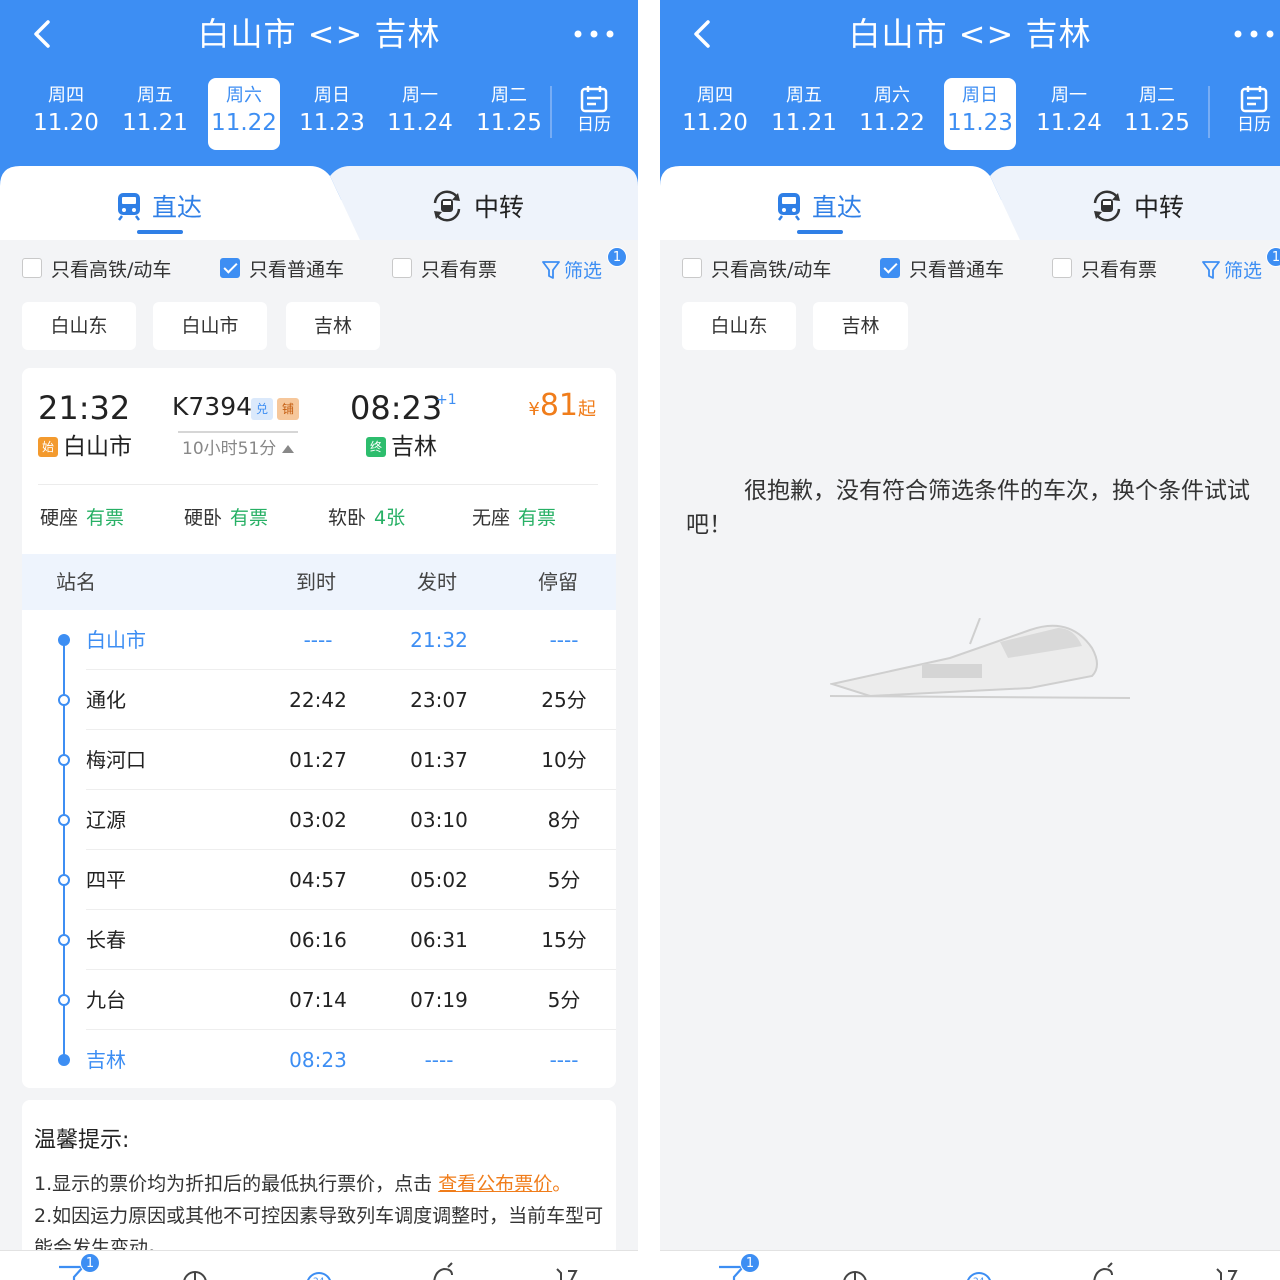  What do you see at coordinates (439, 640) in the screenshot?
I see `stop-departure: 21:32` at bounding box center [439, 640].